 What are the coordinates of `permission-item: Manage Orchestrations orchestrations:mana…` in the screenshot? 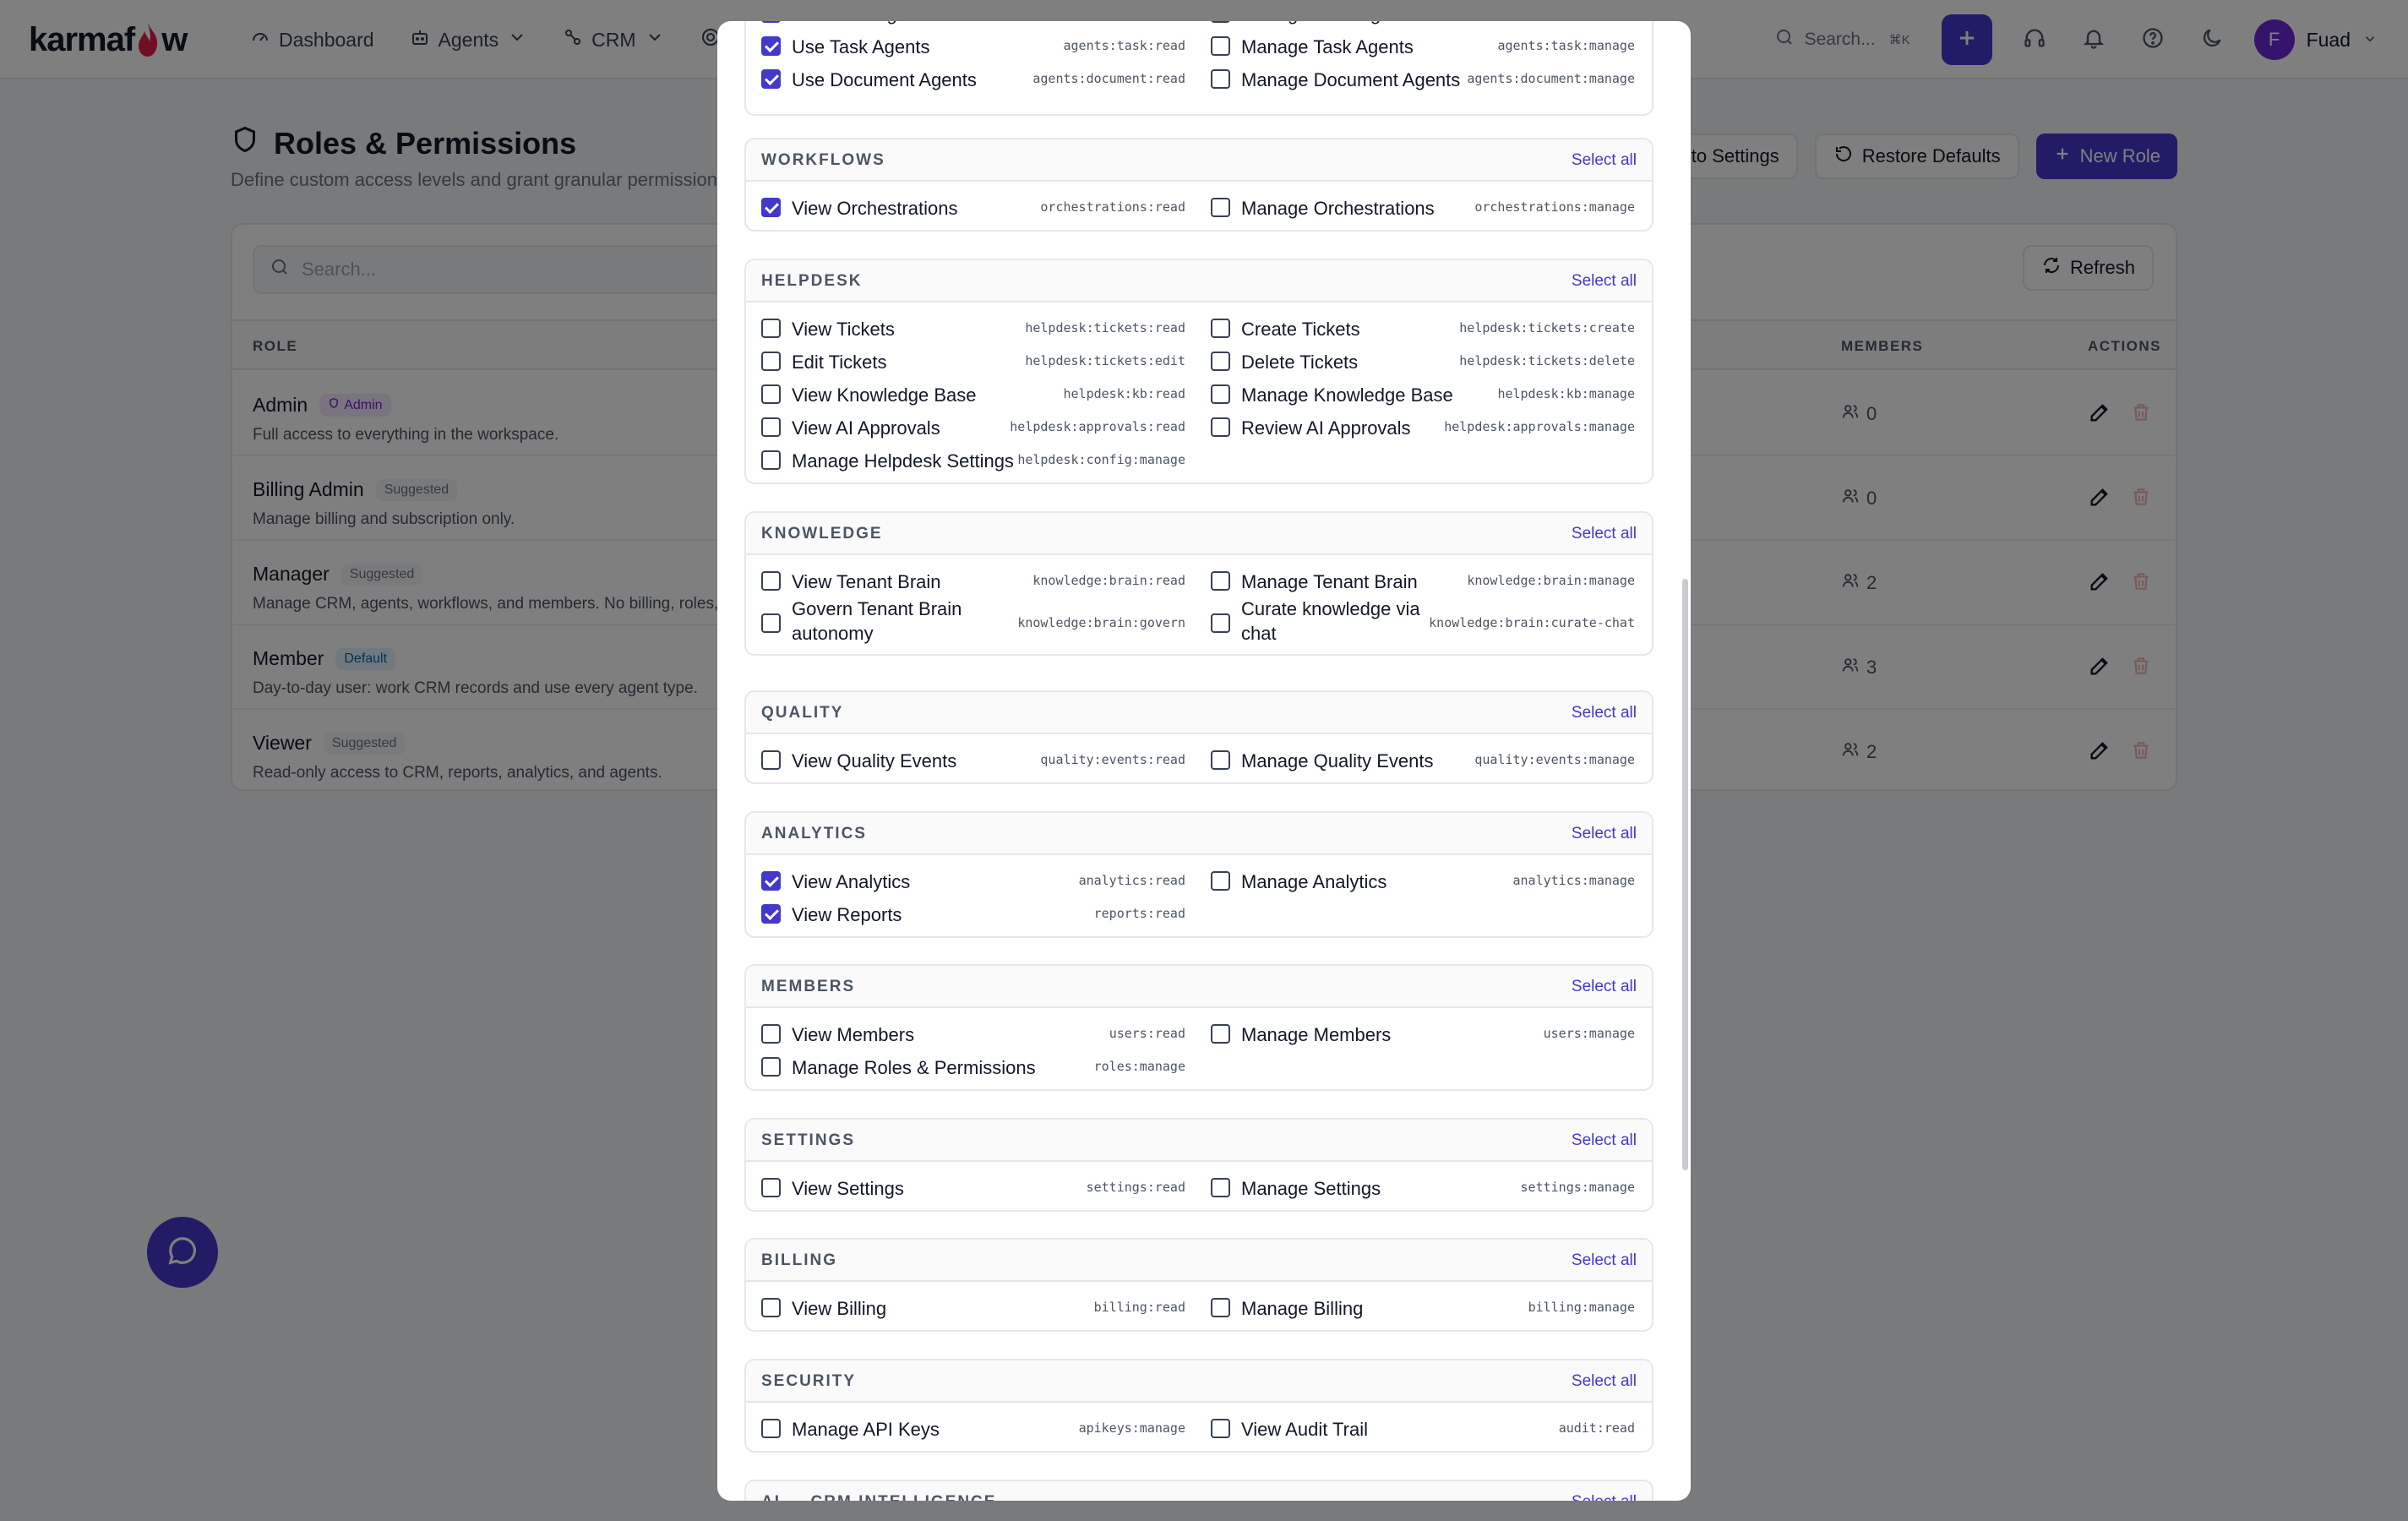 It's located at (1415, 206).